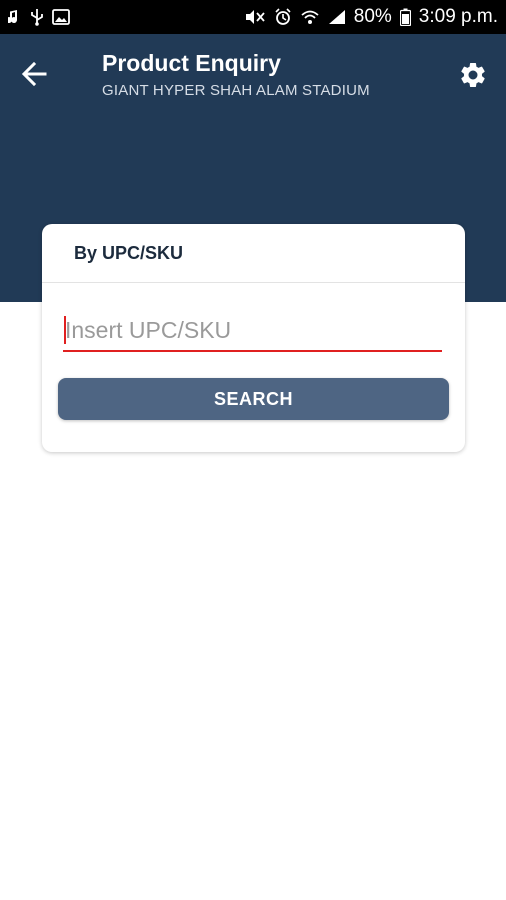  What do you see at coordinates (236, 90) in the screenshot?
I see `store-name: GIANT HYPER SHAH ALAM STADIUM` at bounding box center [236, 90].